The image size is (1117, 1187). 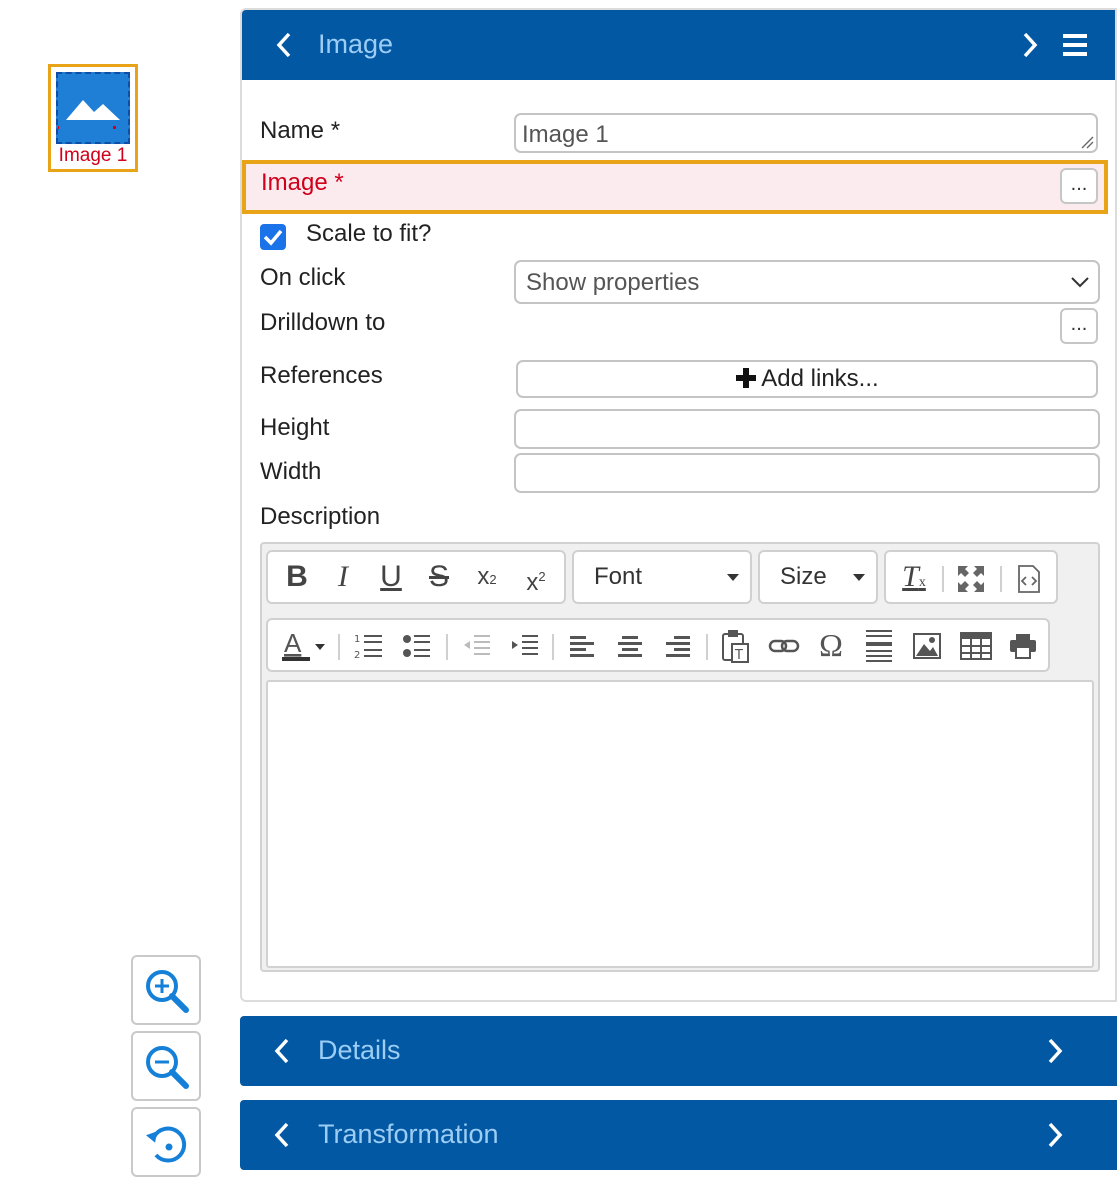 I want to click on zoom-out-button, so click(x=166, y=1066).